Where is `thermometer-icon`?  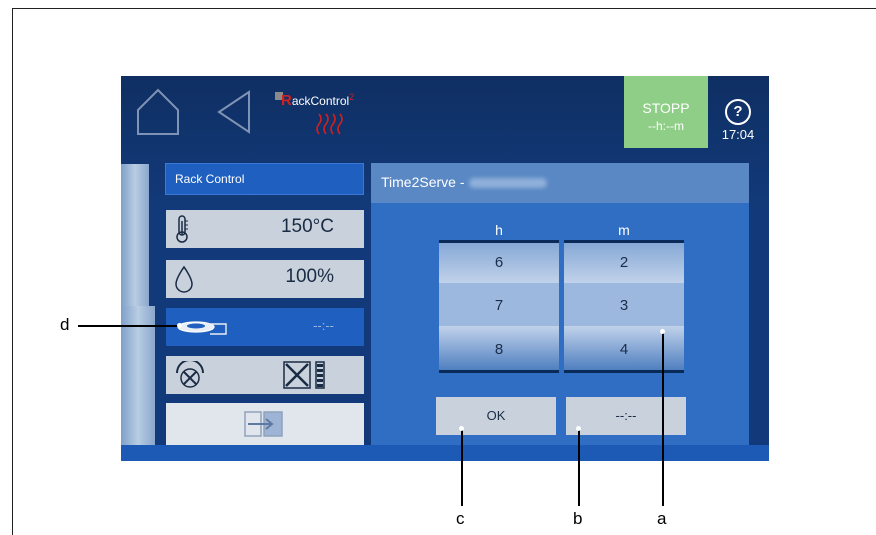 thermometer-icon is located at coordinates (182, 229).